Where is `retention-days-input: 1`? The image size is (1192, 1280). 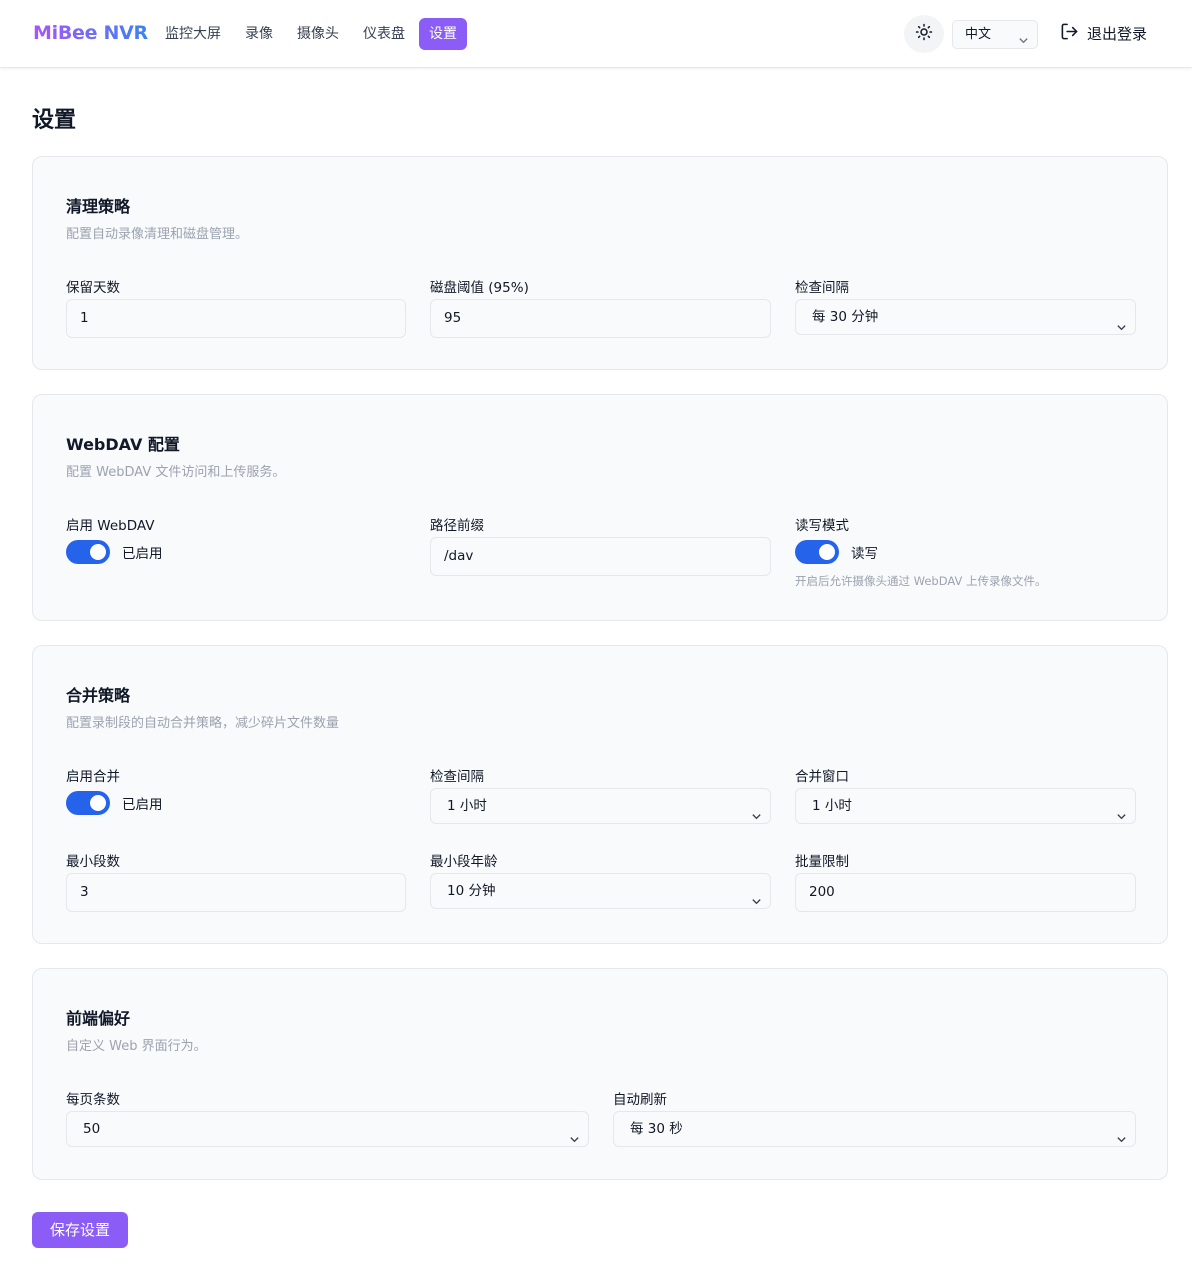 retention-days-input: 1 is located at coordinates (236, 318).